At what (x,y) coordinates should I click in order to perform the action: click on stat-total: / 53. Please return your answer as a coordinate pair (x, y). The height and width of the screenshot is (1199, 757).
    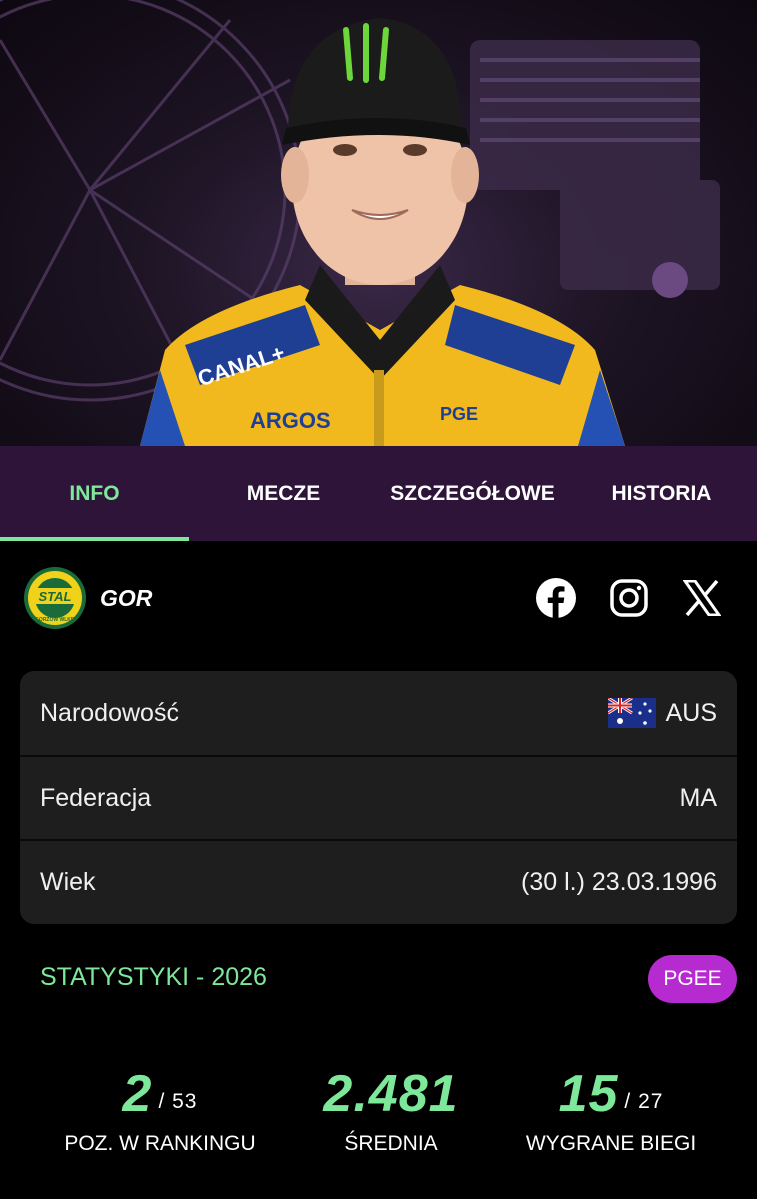
    Looking at the image, I should click on (178, 1101).